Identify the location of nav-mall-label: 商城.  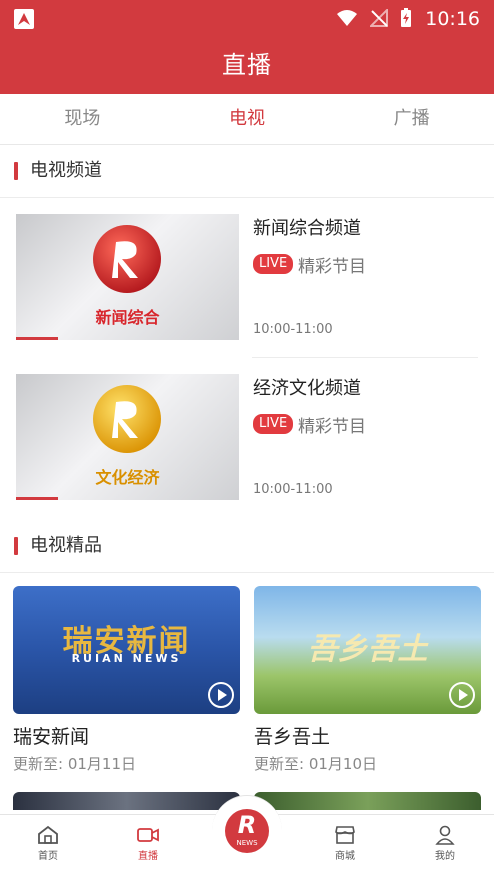
(345, 856).